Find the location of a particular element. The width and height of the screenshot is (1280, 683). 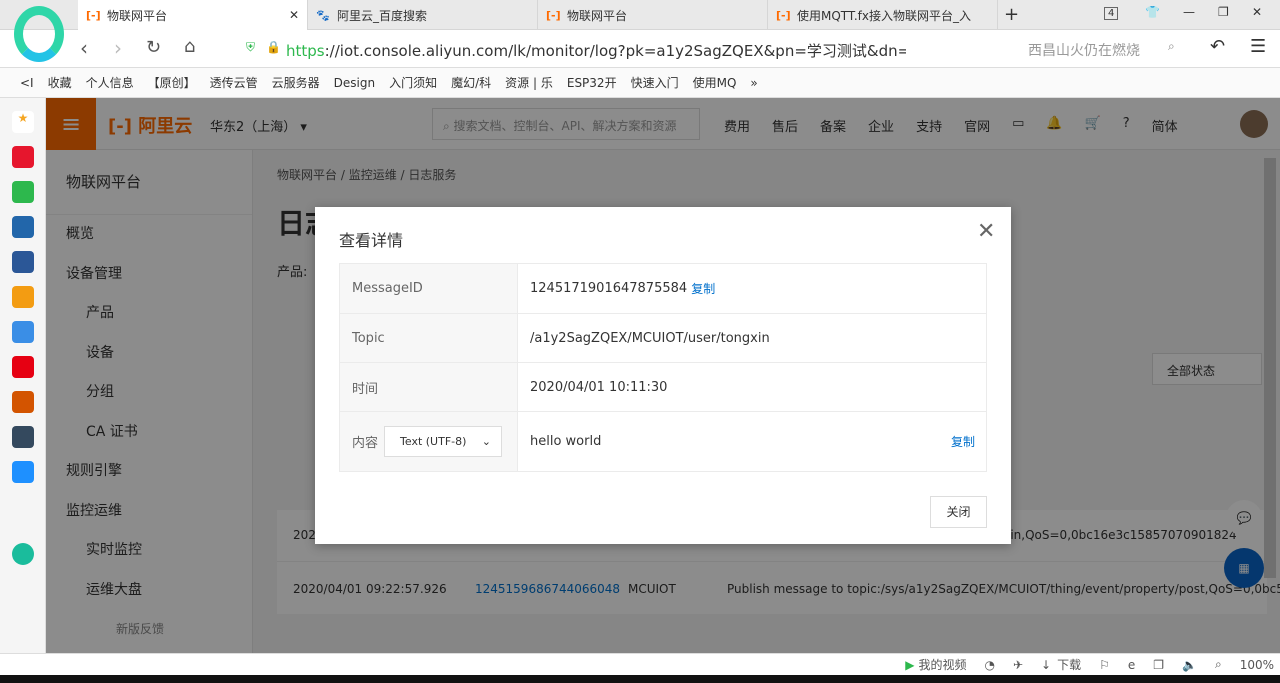

novel-icon is located at coordinates (23, 297).